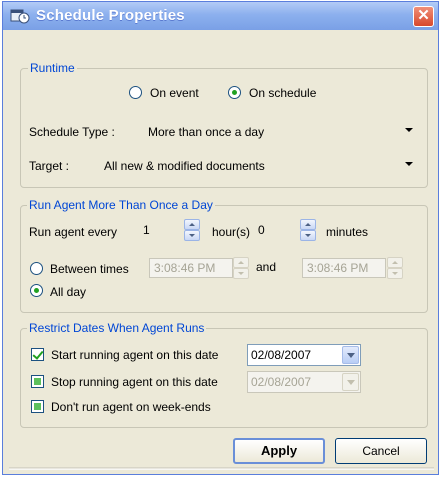 The width and height of the screenshot is (443, 478). I want to click on time-from-spinner, so click(241, 268).